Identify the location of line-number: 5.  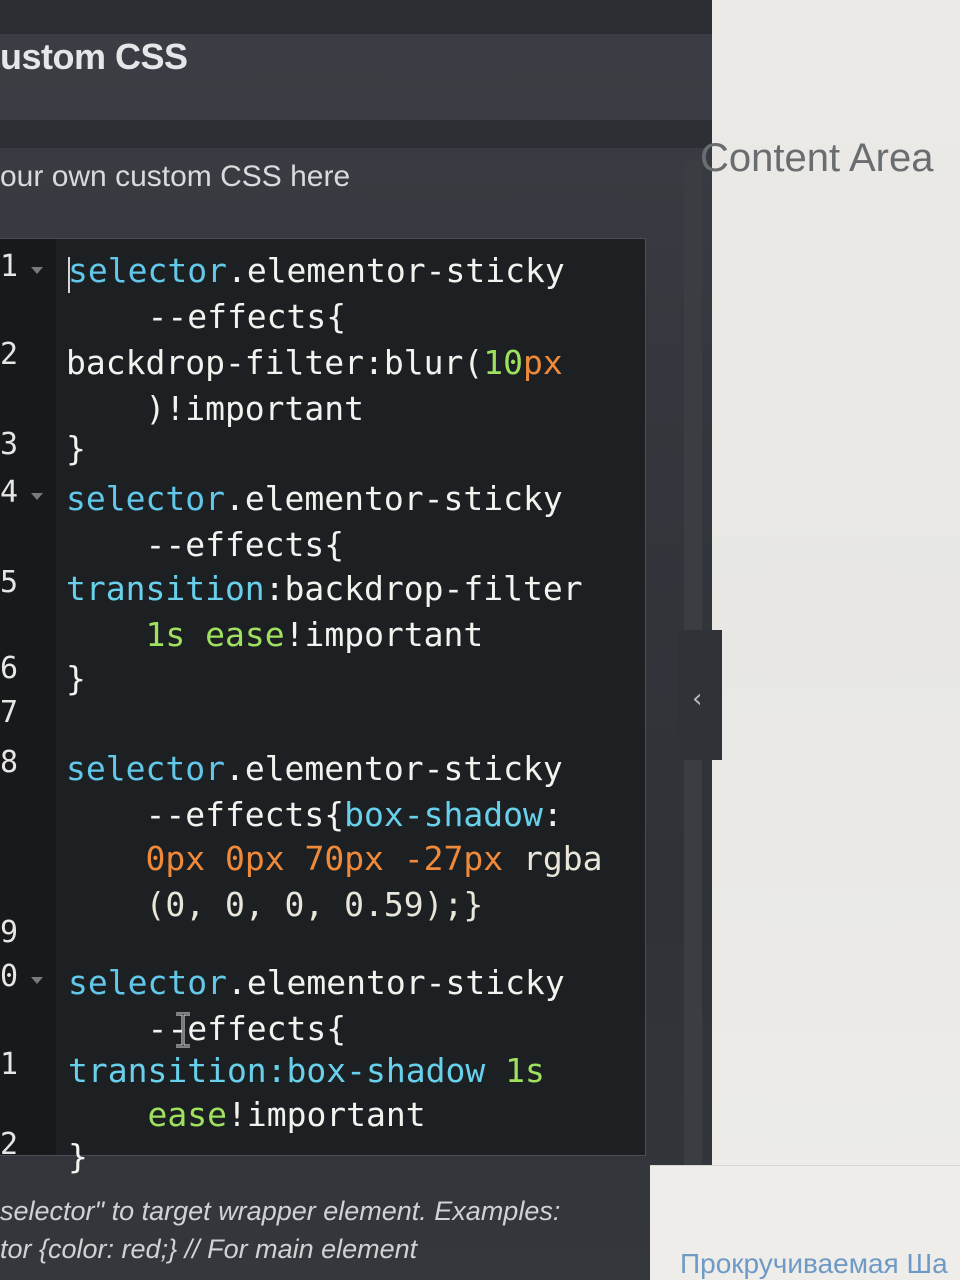
(9, 582).